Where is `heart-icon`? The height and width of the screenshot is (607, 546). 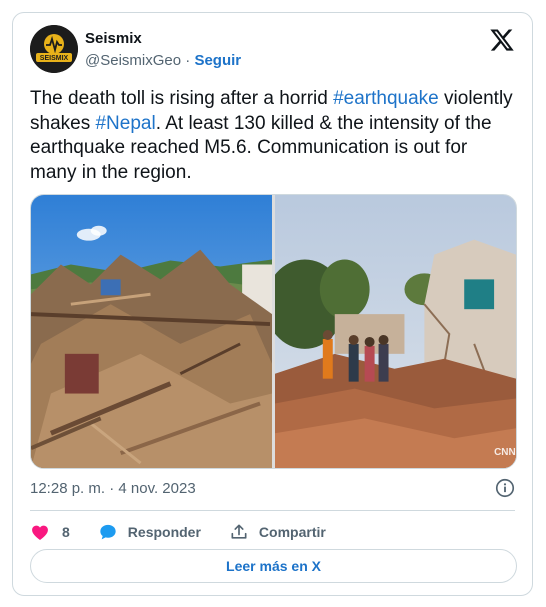
heart-icon is located at coordinates (40, 532).